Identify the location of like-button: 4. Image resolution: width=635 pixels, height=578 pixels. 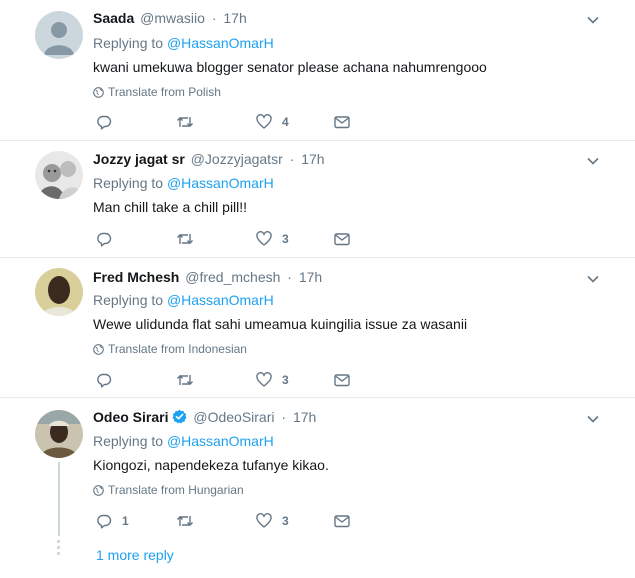
(272, 122).